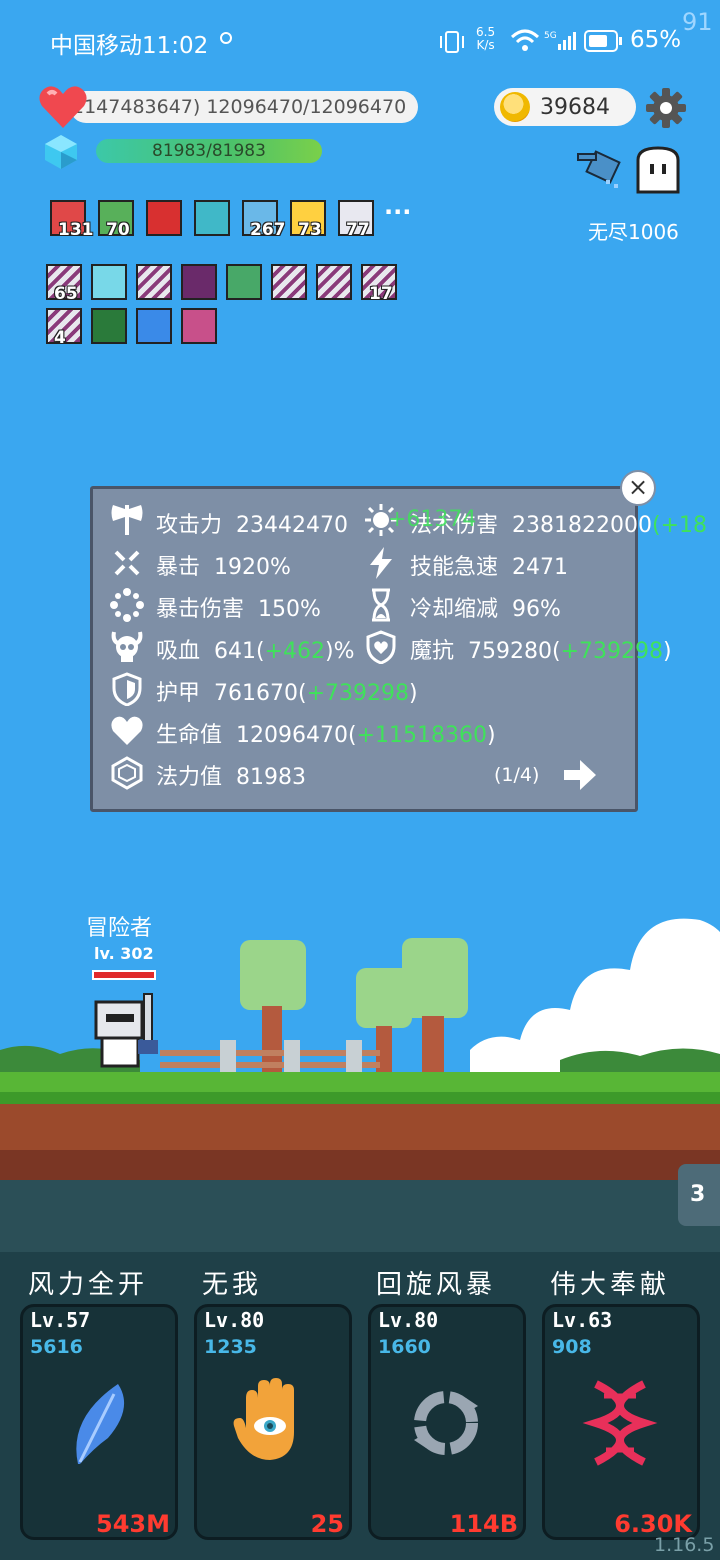 The width and height of the screenshot is (720, 1560). I want to click on carrier-time: 中国移动11:02, so click(129, 46).